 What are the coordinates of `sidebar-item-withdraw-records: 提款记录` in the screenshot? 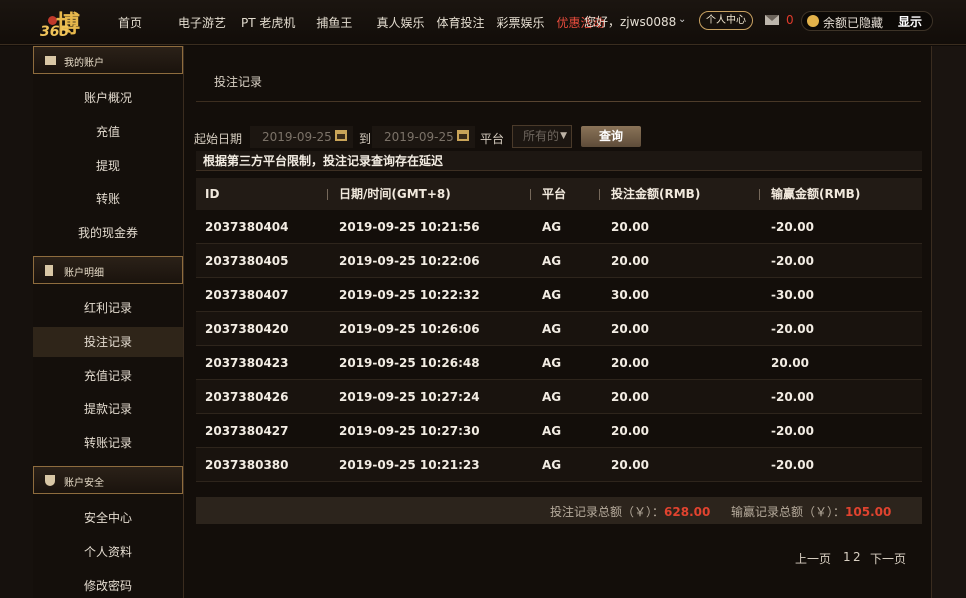 It's located at (108, 409).